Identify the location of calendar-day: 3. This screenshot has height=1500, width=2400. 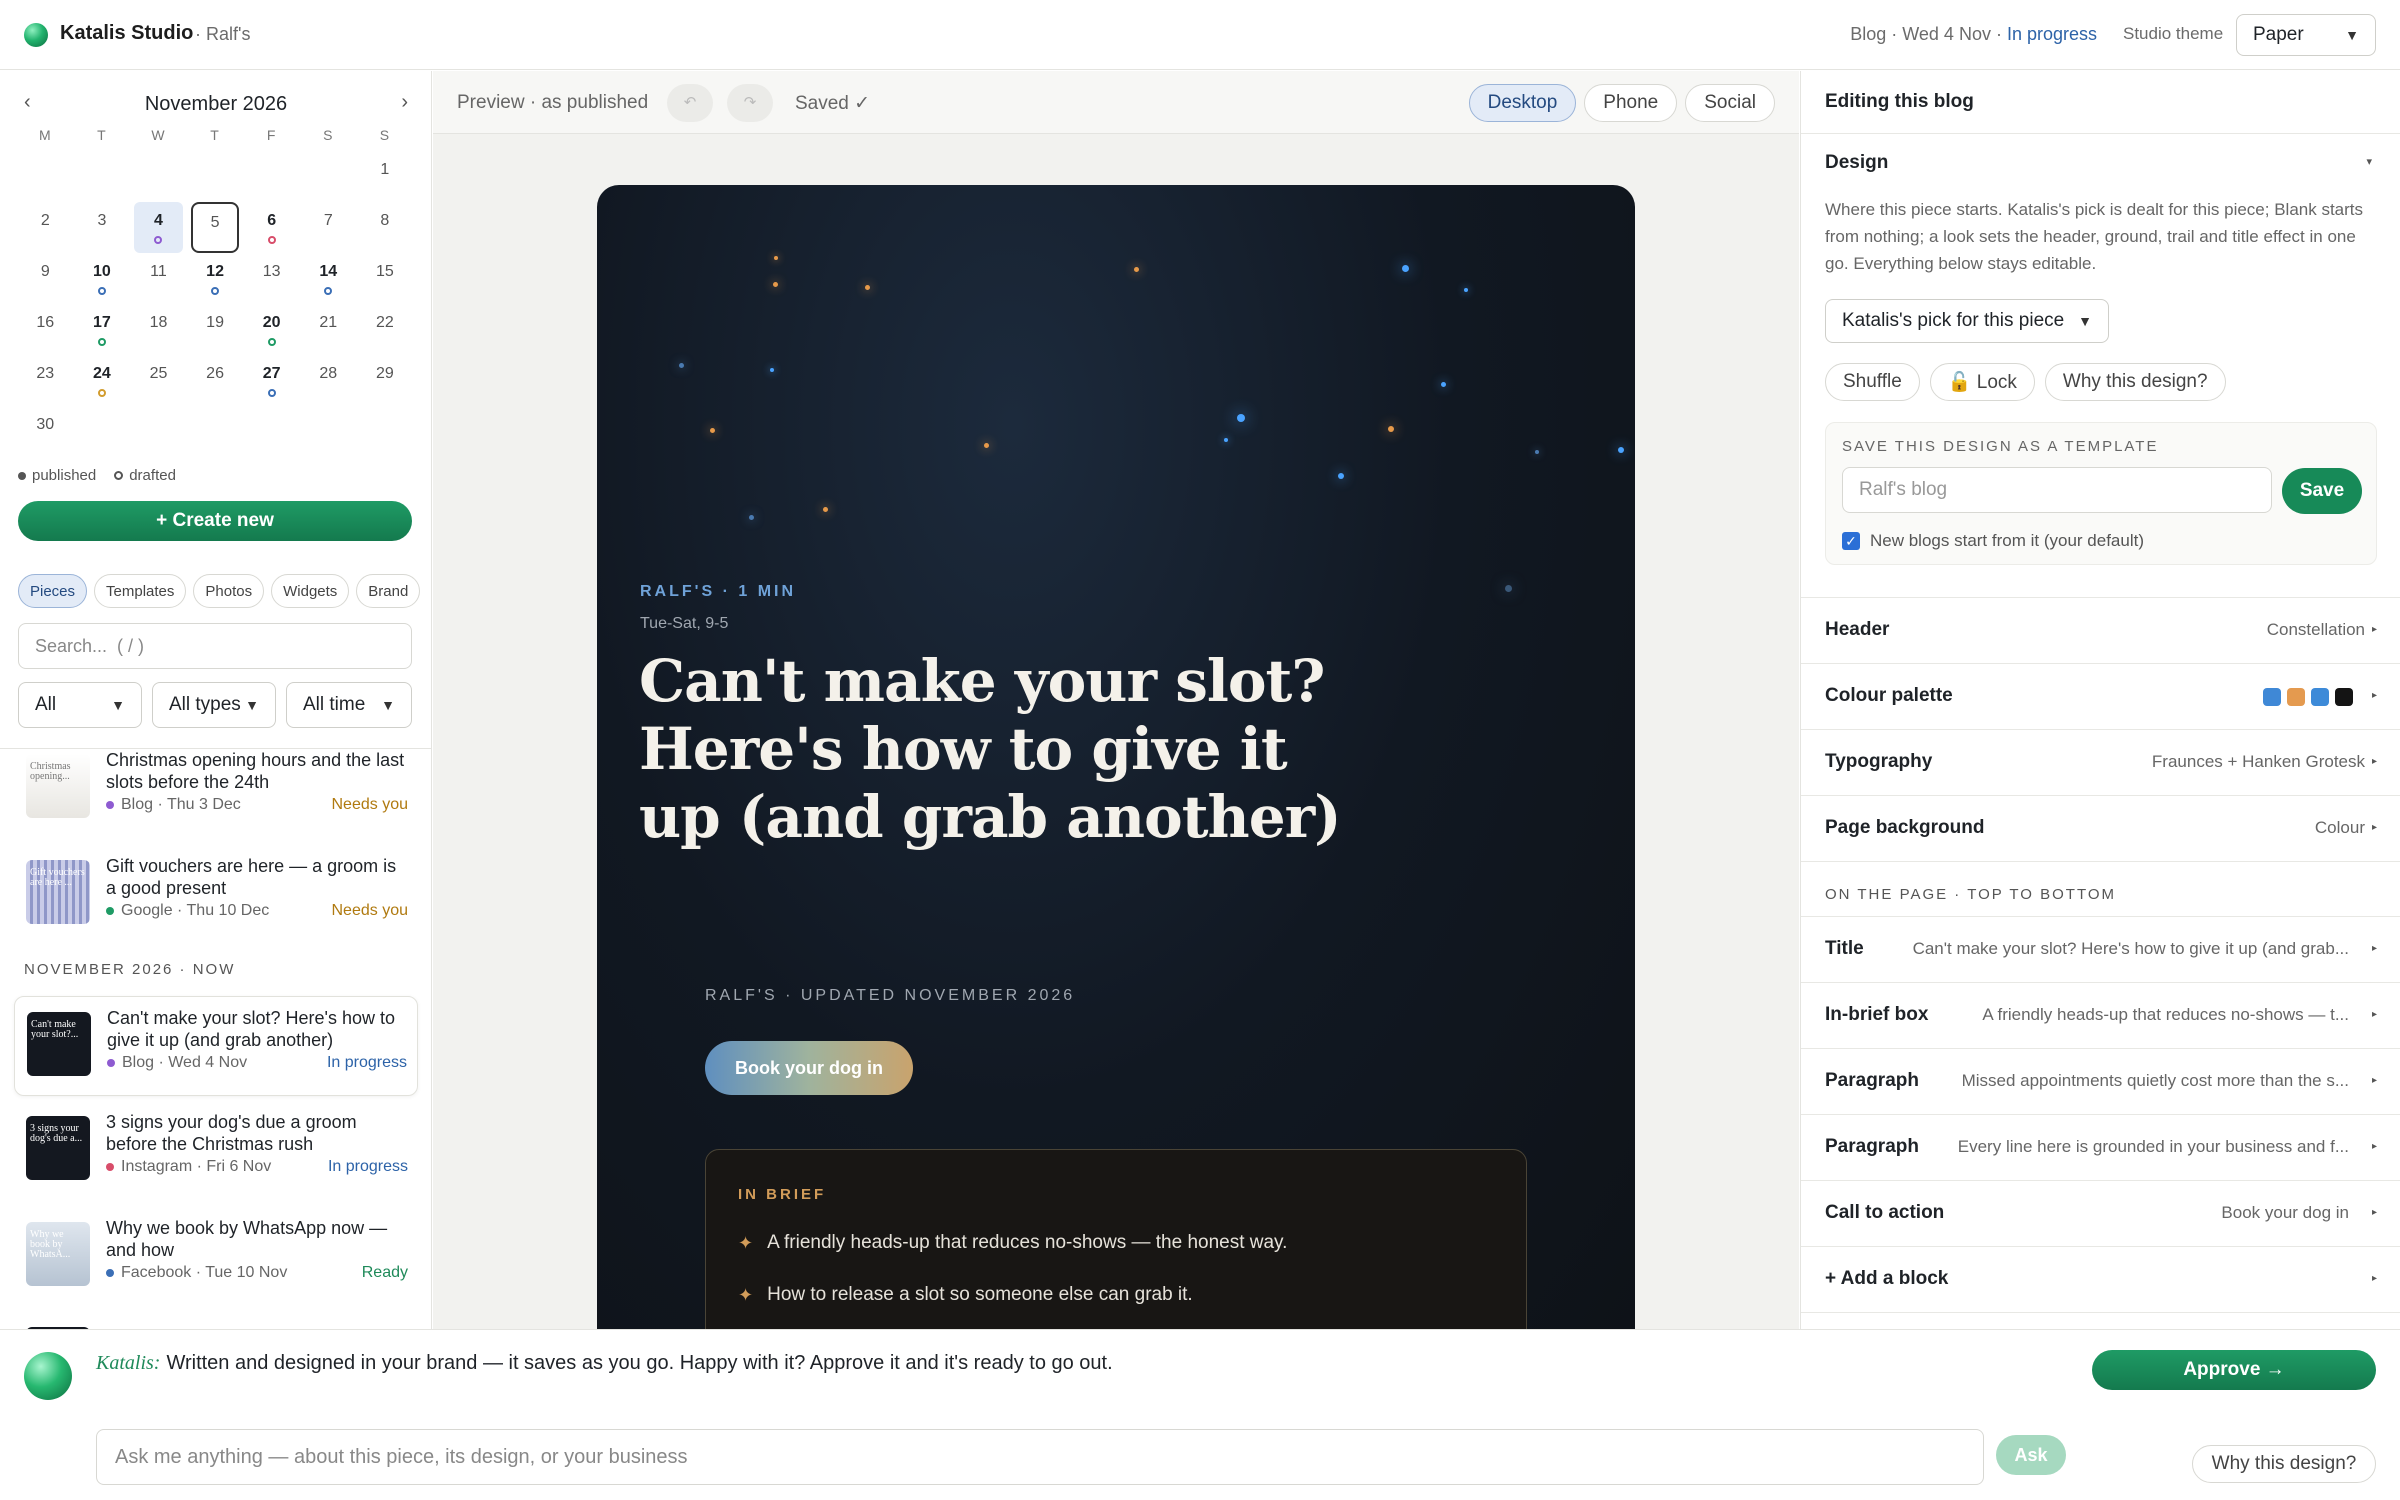
(102, 227).